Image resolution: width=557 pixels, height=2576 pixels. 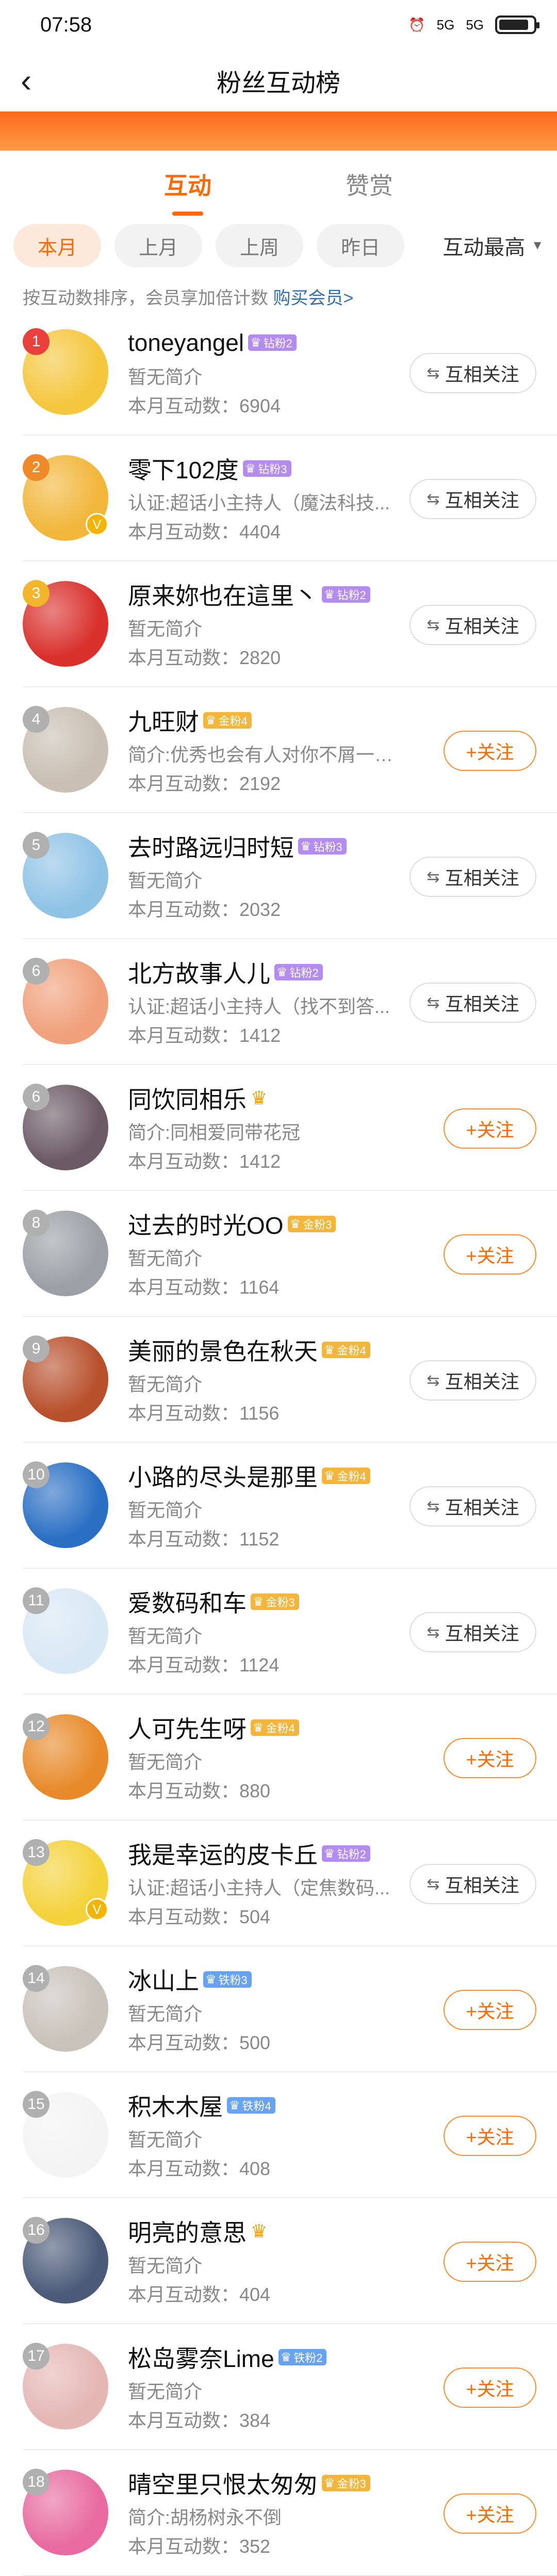 I want to click on hint-text: 按互动数排序，会员享加倍计数, so click(x=148, y=298).